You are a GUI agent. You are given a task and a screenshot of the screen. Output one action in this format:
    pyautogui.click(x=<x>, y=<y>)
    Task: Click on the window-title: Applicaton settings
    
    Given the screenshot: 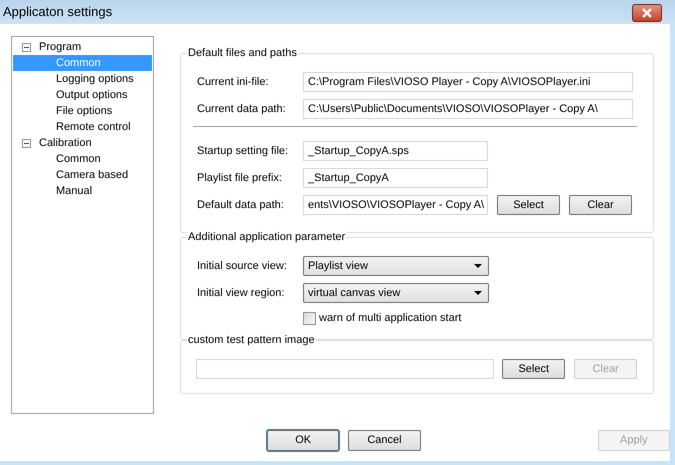 What is the action you would take?
    pyautogui.click(x=57, y=12)
    